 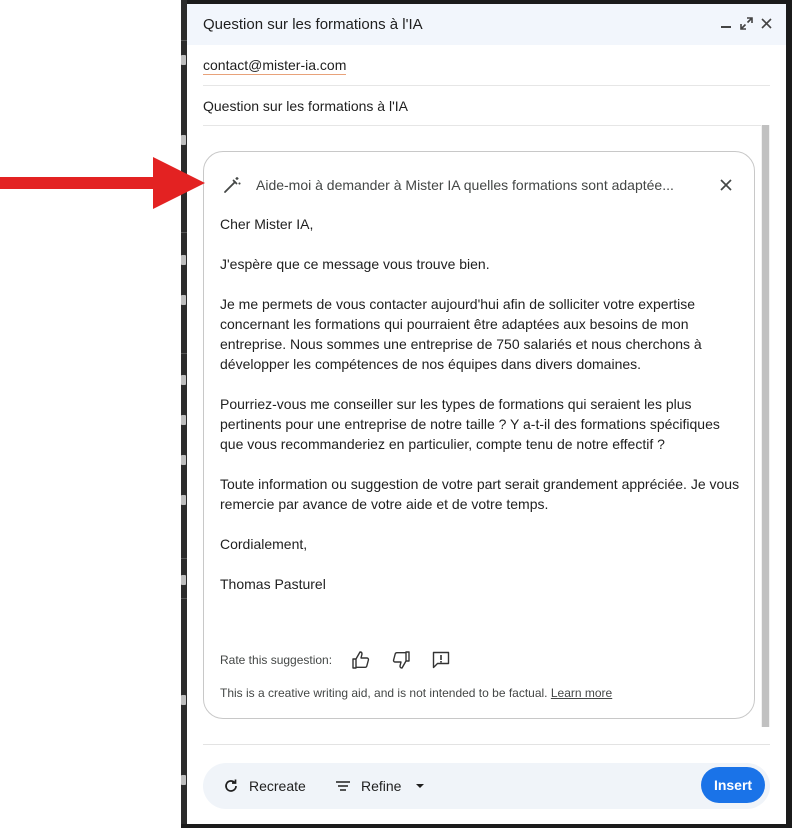 I want to click on thumbs-up-icon, so click(x=361, y=660).